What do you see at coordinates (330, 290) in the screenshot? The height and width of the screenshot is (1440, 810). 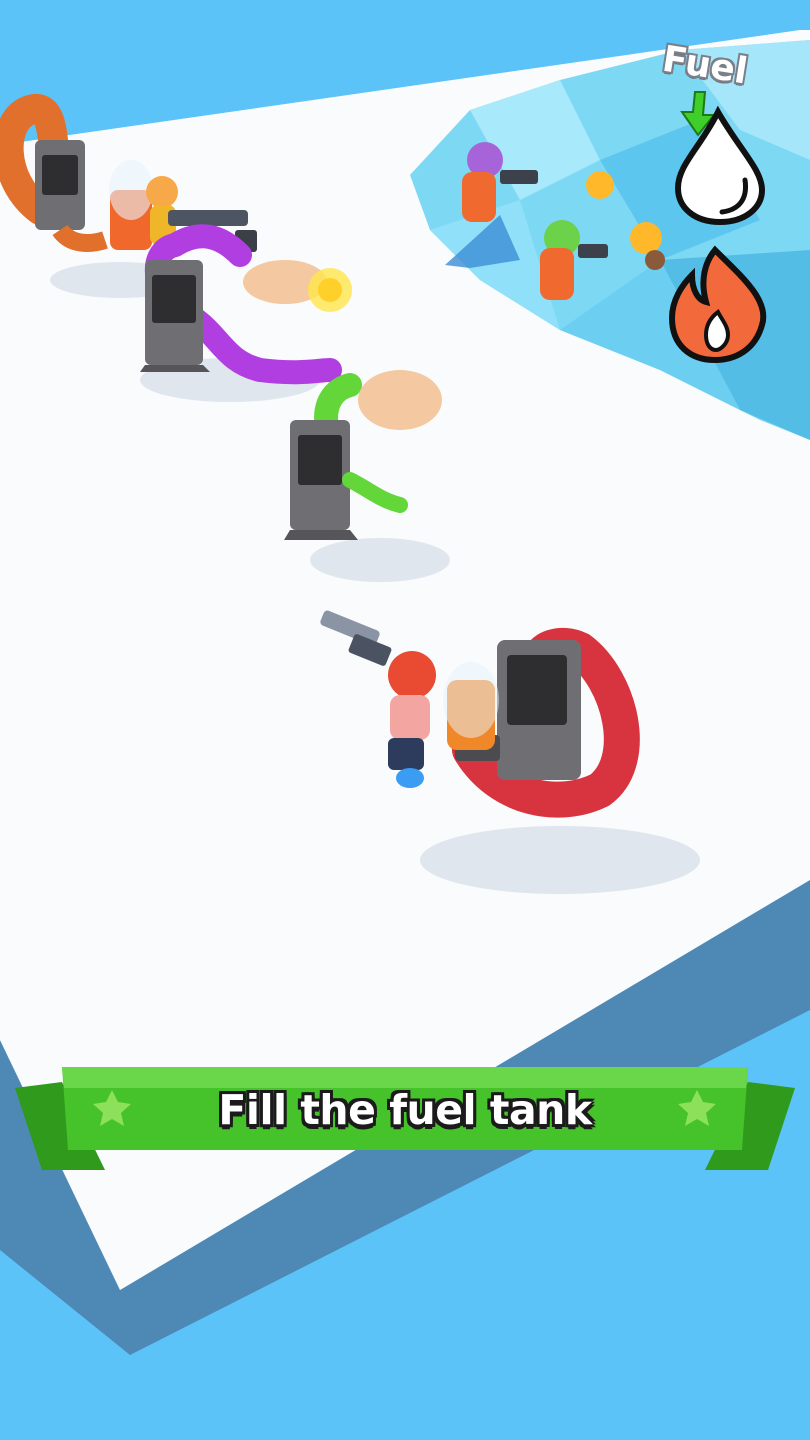 I see `fuel-projectile` at bounding box center [330, 290].